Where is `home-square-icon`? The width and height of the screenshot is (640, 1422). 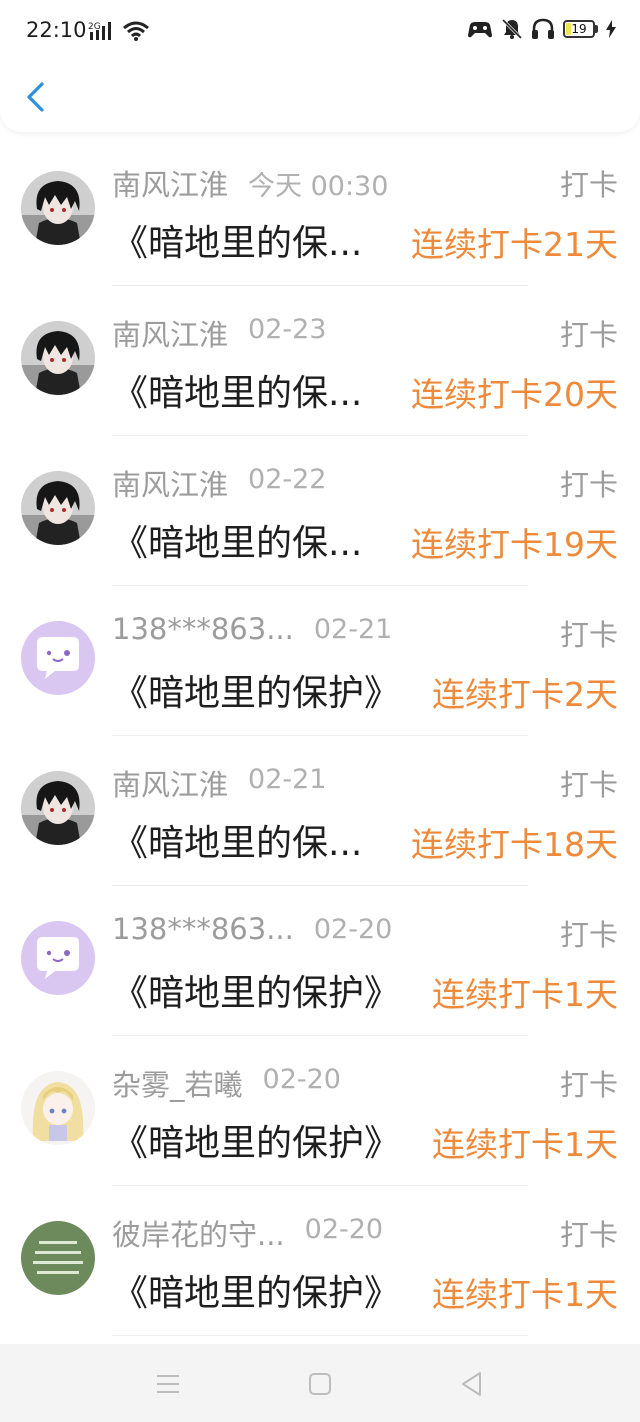 home-square-icon is located at coordinates (320, 1384).